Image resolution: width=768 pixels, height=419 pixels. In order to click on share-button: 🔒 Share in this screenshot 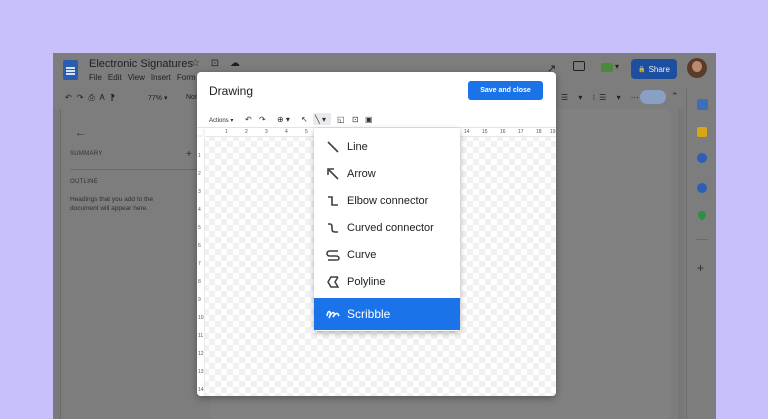, I will do `click(654, 69)`.